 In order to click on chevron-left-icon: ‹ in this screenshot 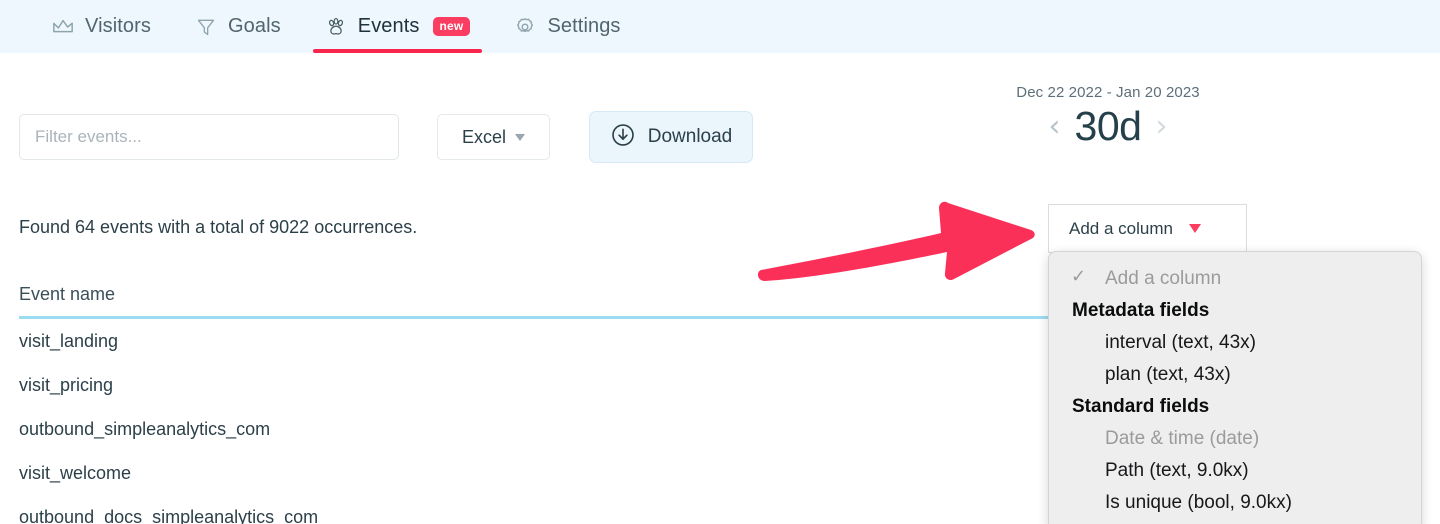, I will do `click(1055, 126)`.